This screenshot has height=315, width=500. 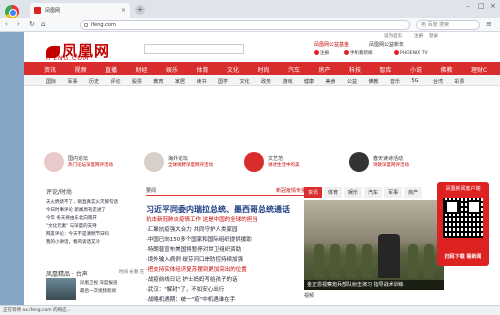 I want to click on subnav-item: 军事, so click(x=73, y=81).